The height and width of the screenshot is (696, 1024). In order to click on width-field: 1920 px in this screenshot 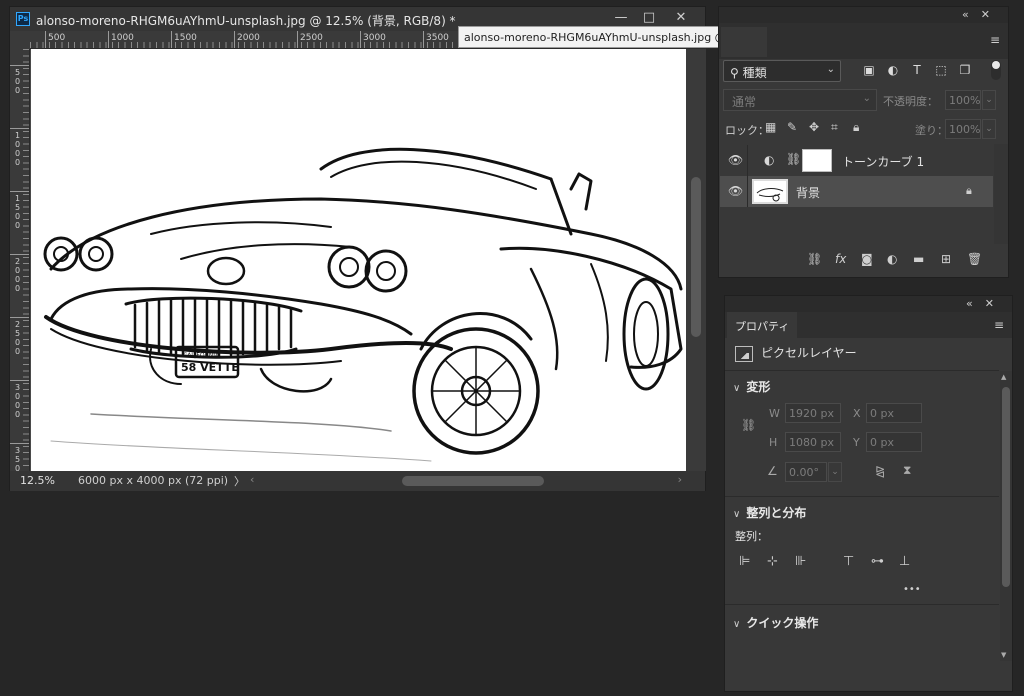, I will do `click(813, 413)`.